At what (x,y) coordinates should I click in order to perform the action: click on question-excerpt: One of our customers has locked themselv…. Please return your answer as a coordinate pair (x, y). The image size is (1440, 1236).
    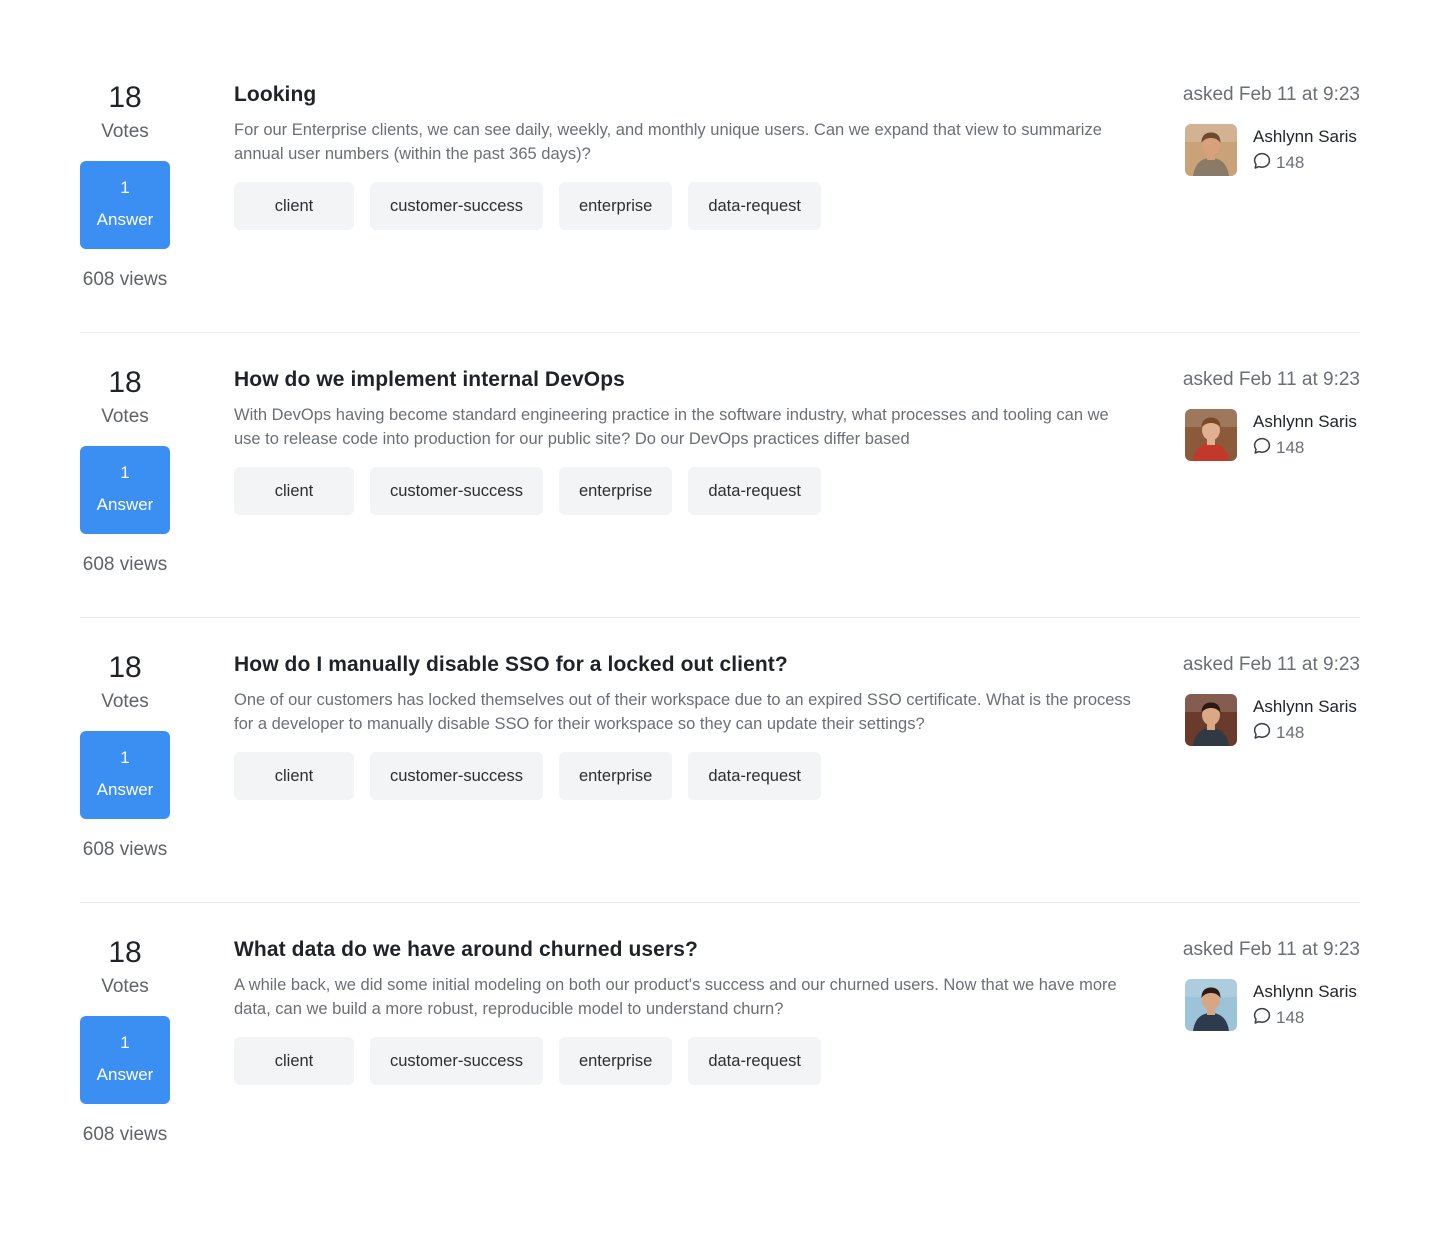
    Looking at the image, I should click on (682, 712).